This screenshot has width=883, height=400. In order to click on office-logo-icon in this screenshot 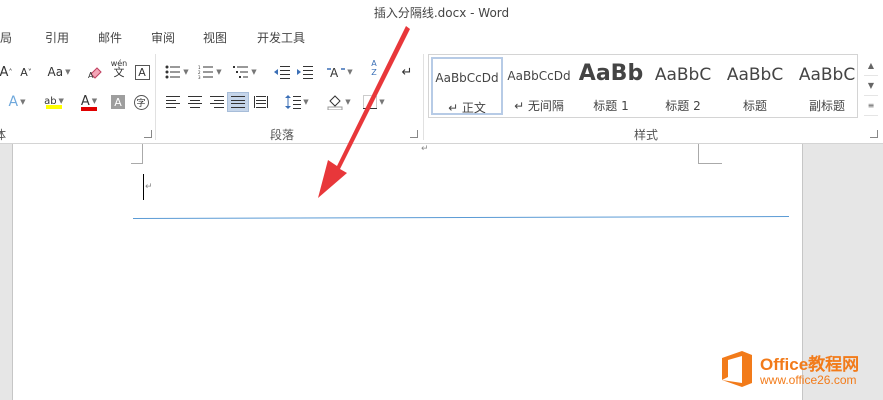, I will do `click(737, 369)`.